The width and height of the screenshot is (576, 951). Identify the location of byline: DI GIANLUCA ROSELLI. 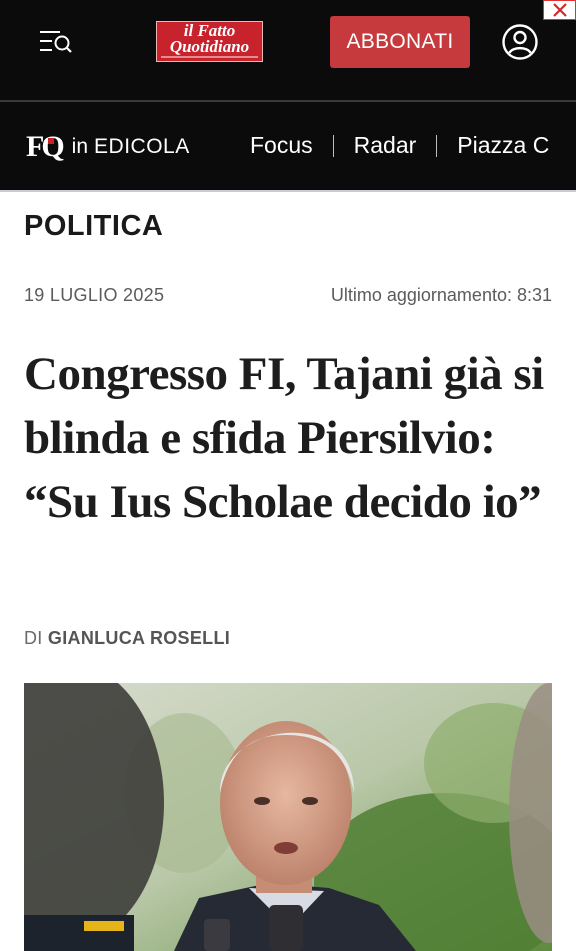
(127, 638).